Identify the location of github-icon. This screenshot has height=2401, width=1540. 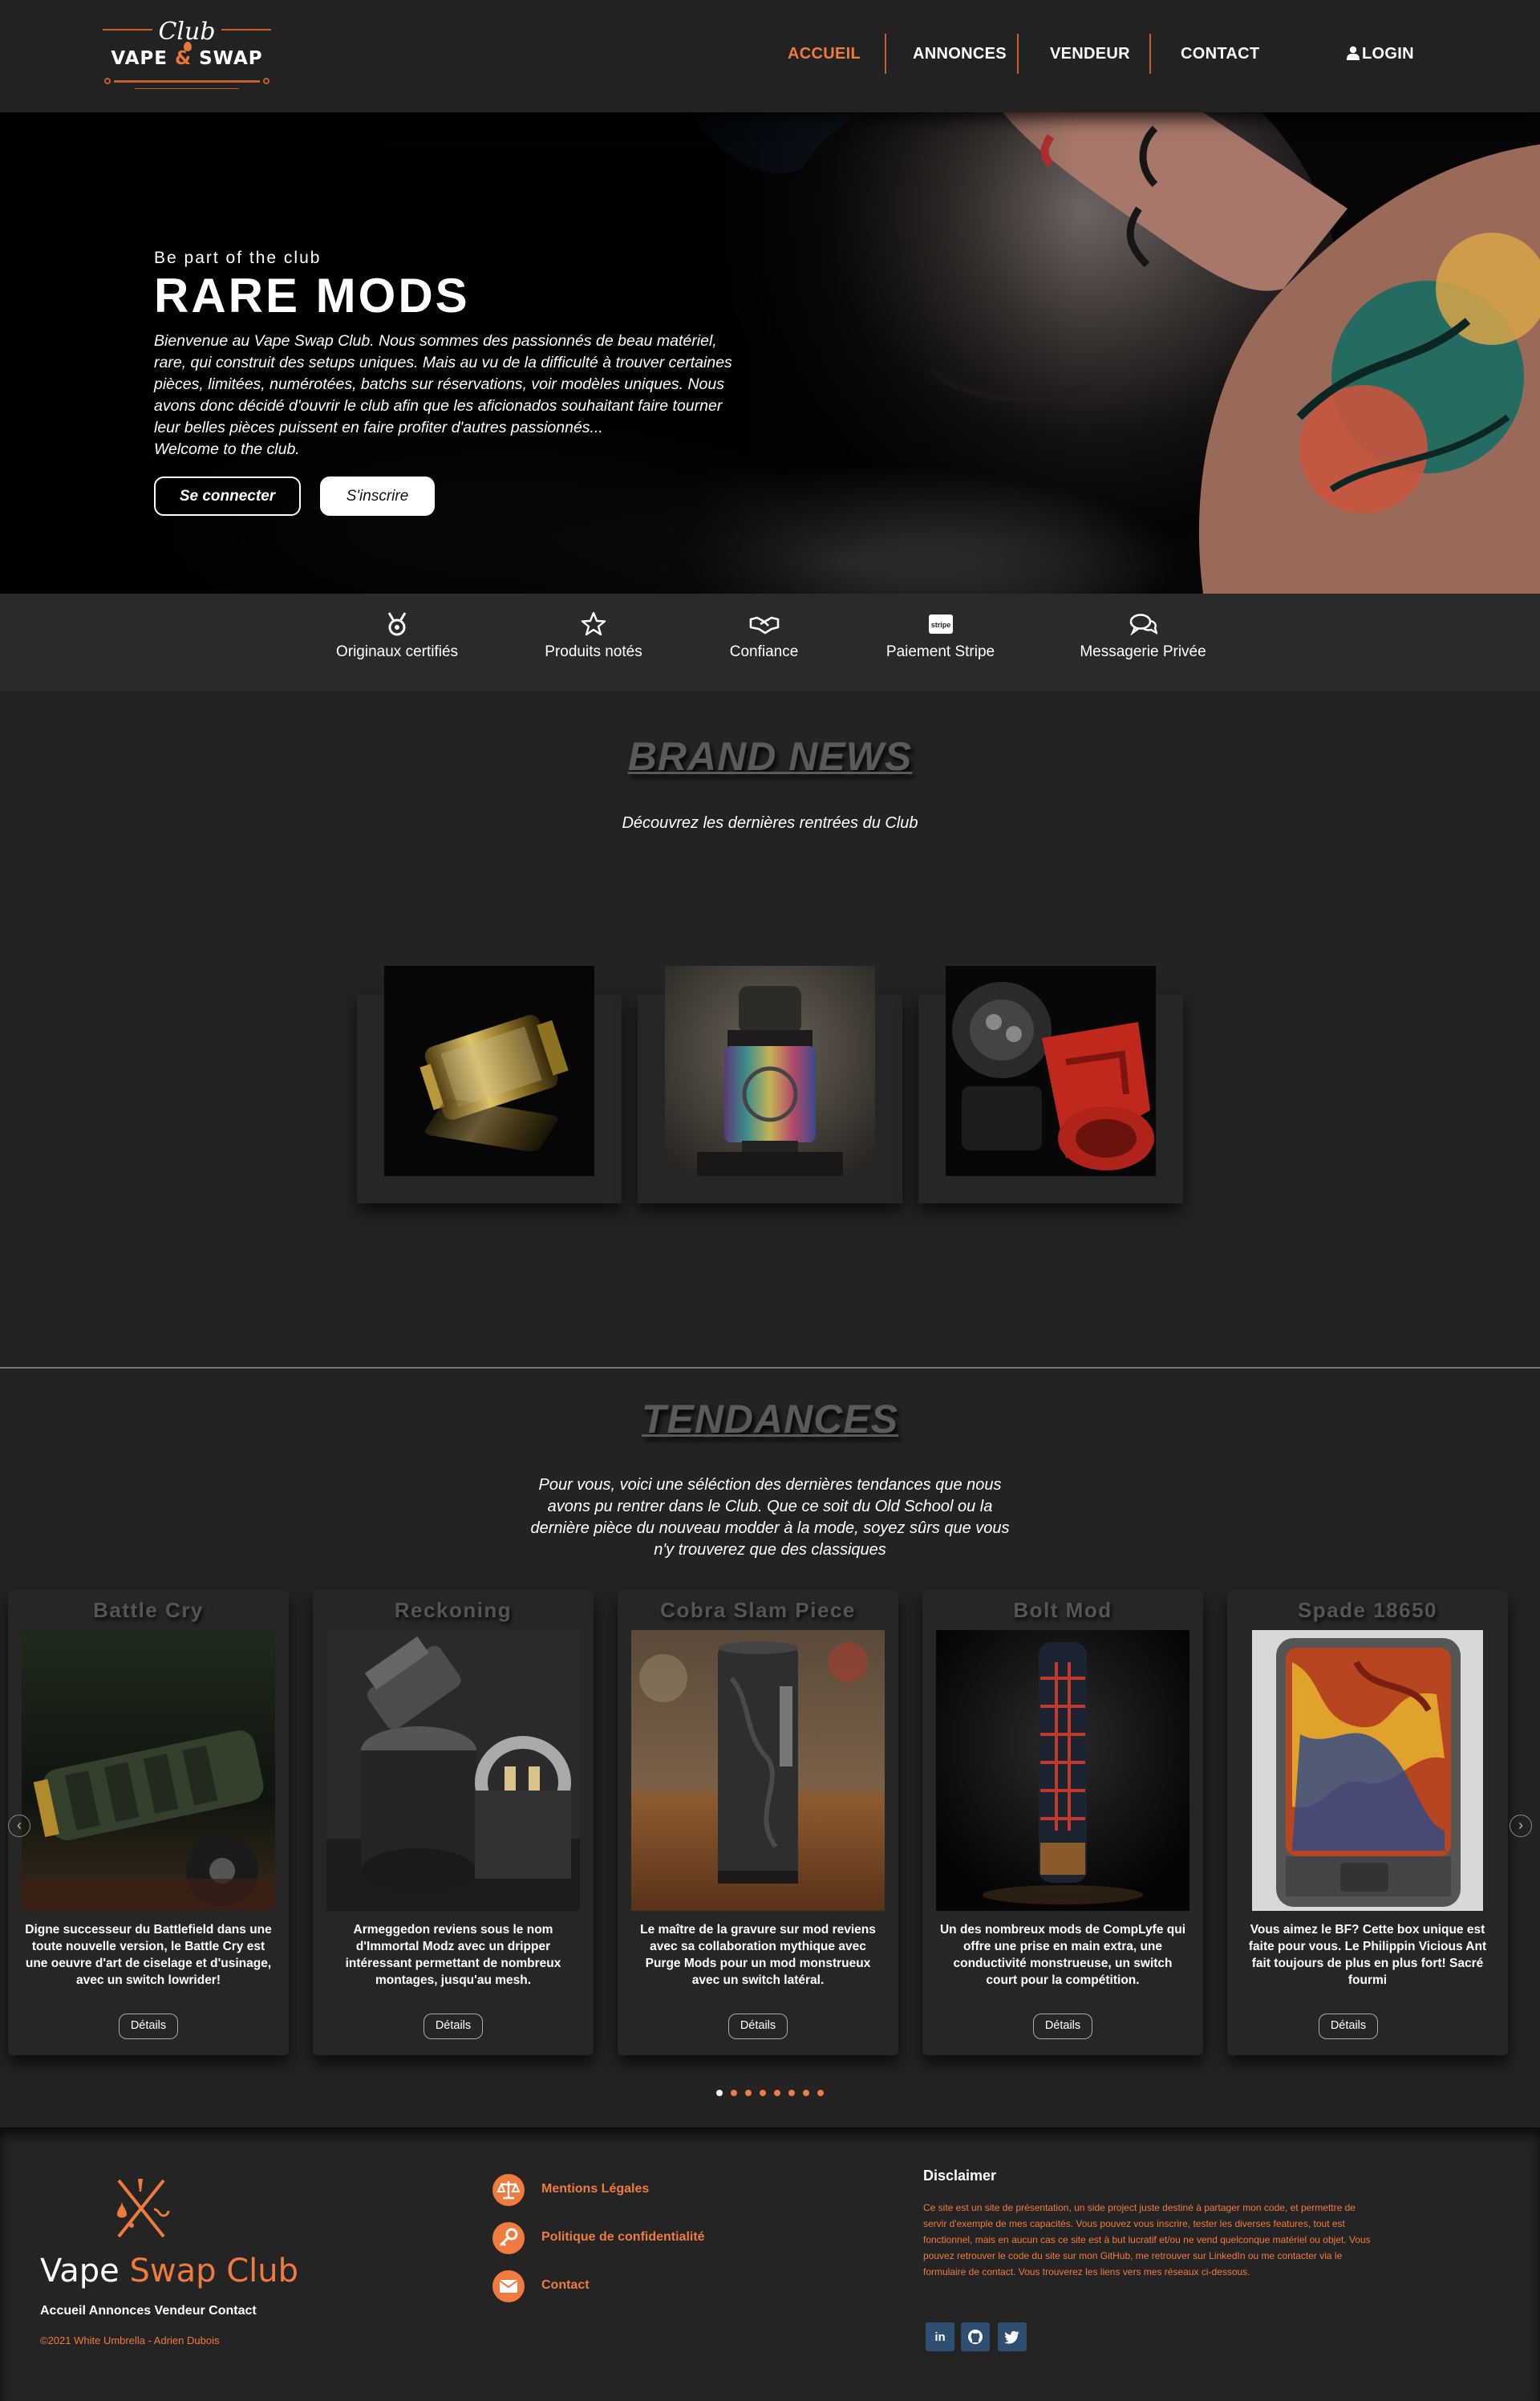
(975, 2337).